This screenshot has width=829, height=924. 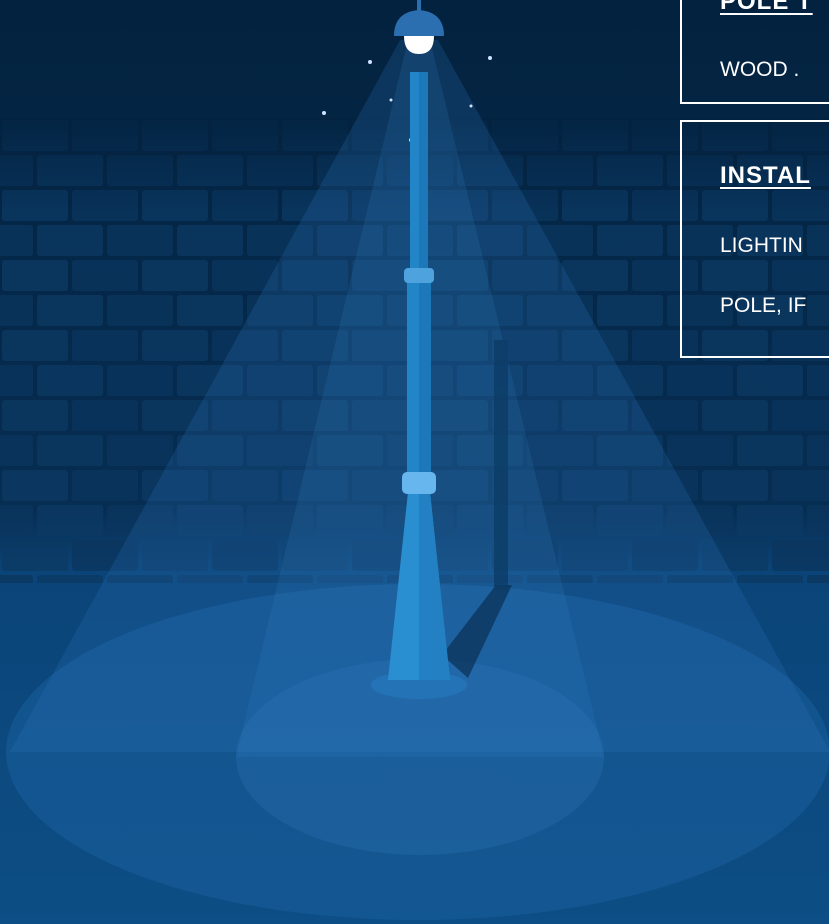 What do you see at coordinates (754, 52) in the screenshot?
I see `pole-type-card: POLE T WOOD .` at bounding box center [754, 52].